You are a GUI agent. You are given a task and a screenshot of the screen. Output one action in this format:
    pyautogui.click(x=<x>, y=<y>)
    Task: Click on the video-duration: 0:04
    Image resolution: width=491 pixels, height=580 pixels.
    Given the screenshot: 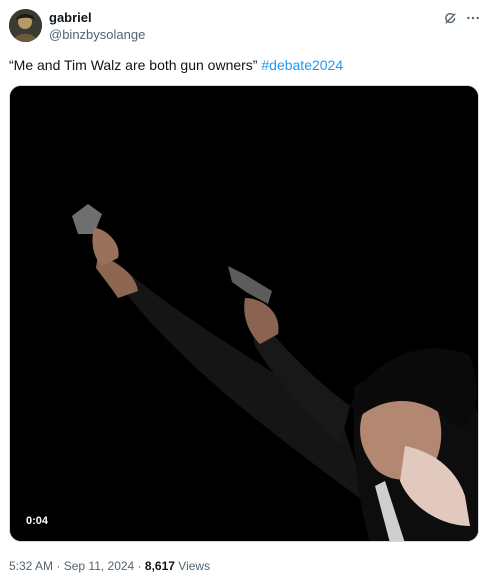 What is the action you would take?
    pyautogui.click(x=37, y=521)
    